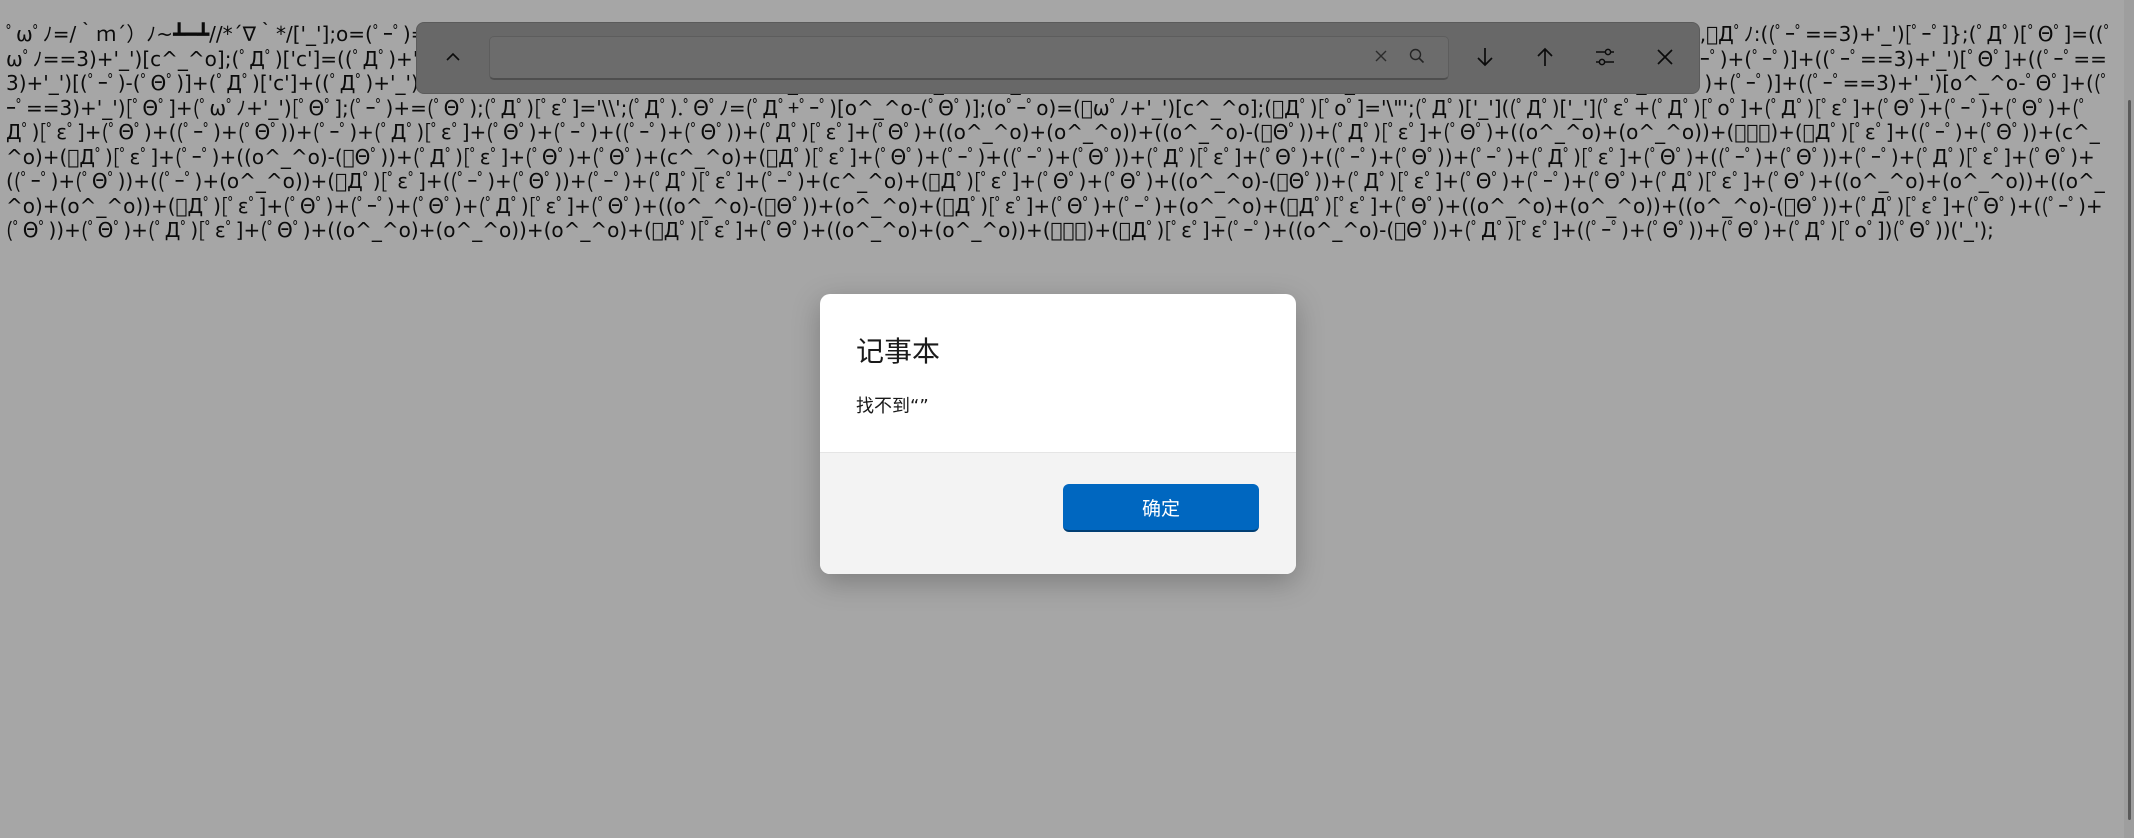  Describe the element at coordinates (1161, 508) in the screenshot. I see `ok-button: 确定` at that location.